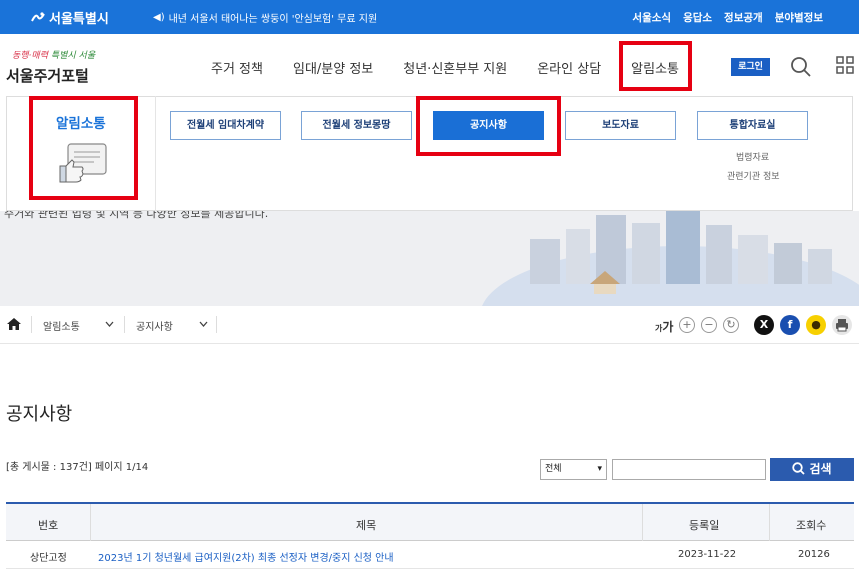 The image size is (859, 569). What do you see at coordinates (77, 467) in the screenshot?
I see `post-count-info: [총 게시물 : 137건] 페이지 1/14` at bounding box center [77, 467].